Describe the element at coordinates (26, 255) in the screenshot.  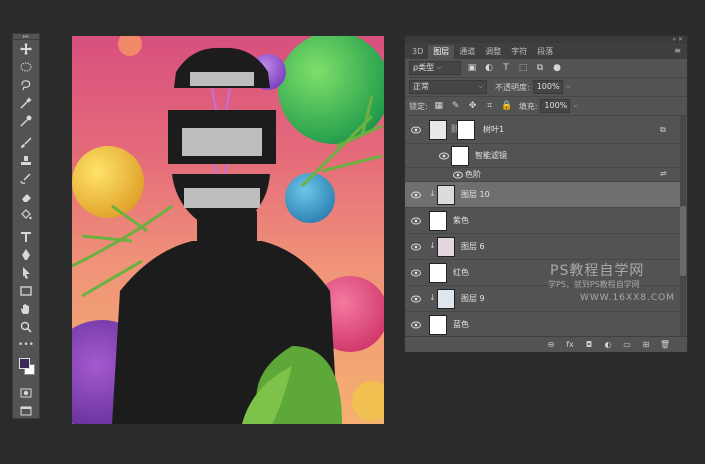
I see `pen-tool` at that location.